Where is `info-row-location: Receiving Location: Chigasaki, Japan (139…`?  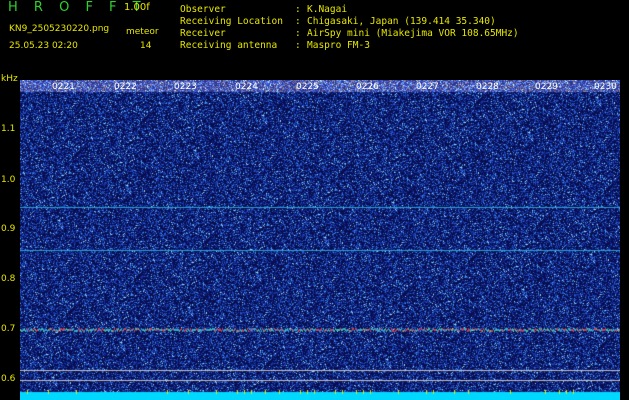
info-row-location: Receiving Location: Chigasaki, Japan (139… is located at coordinates (338, 21).